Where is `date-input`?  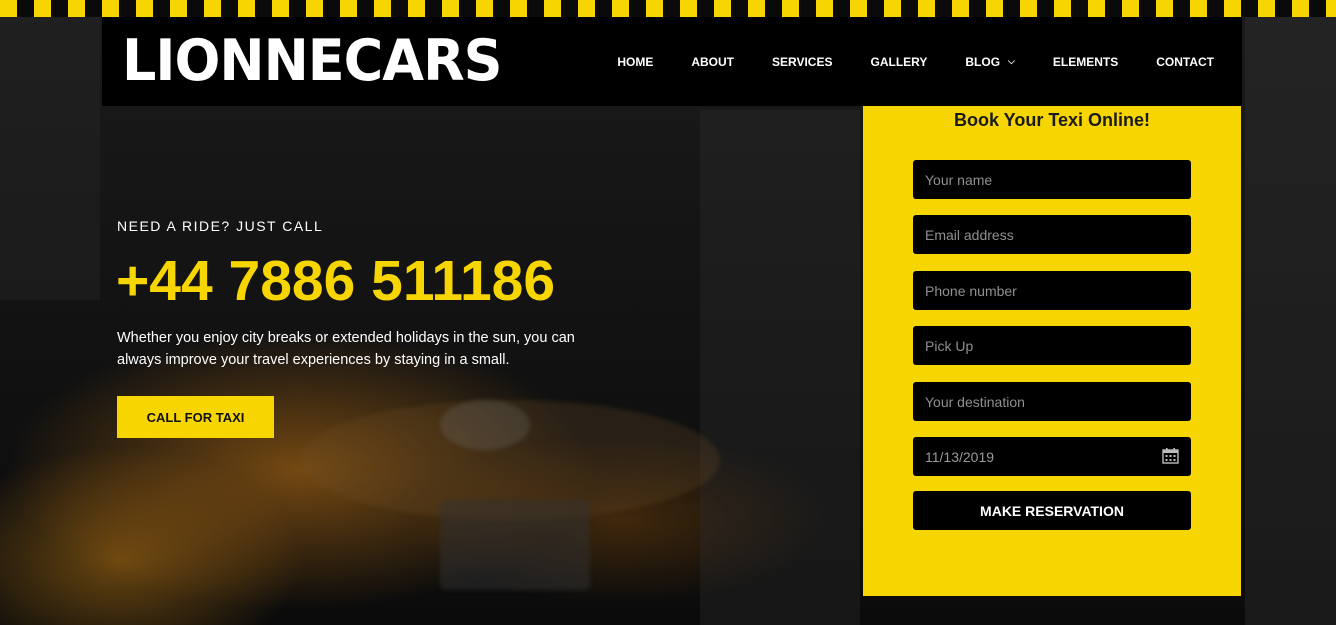 date-input is located at coordinates (1058, 456).